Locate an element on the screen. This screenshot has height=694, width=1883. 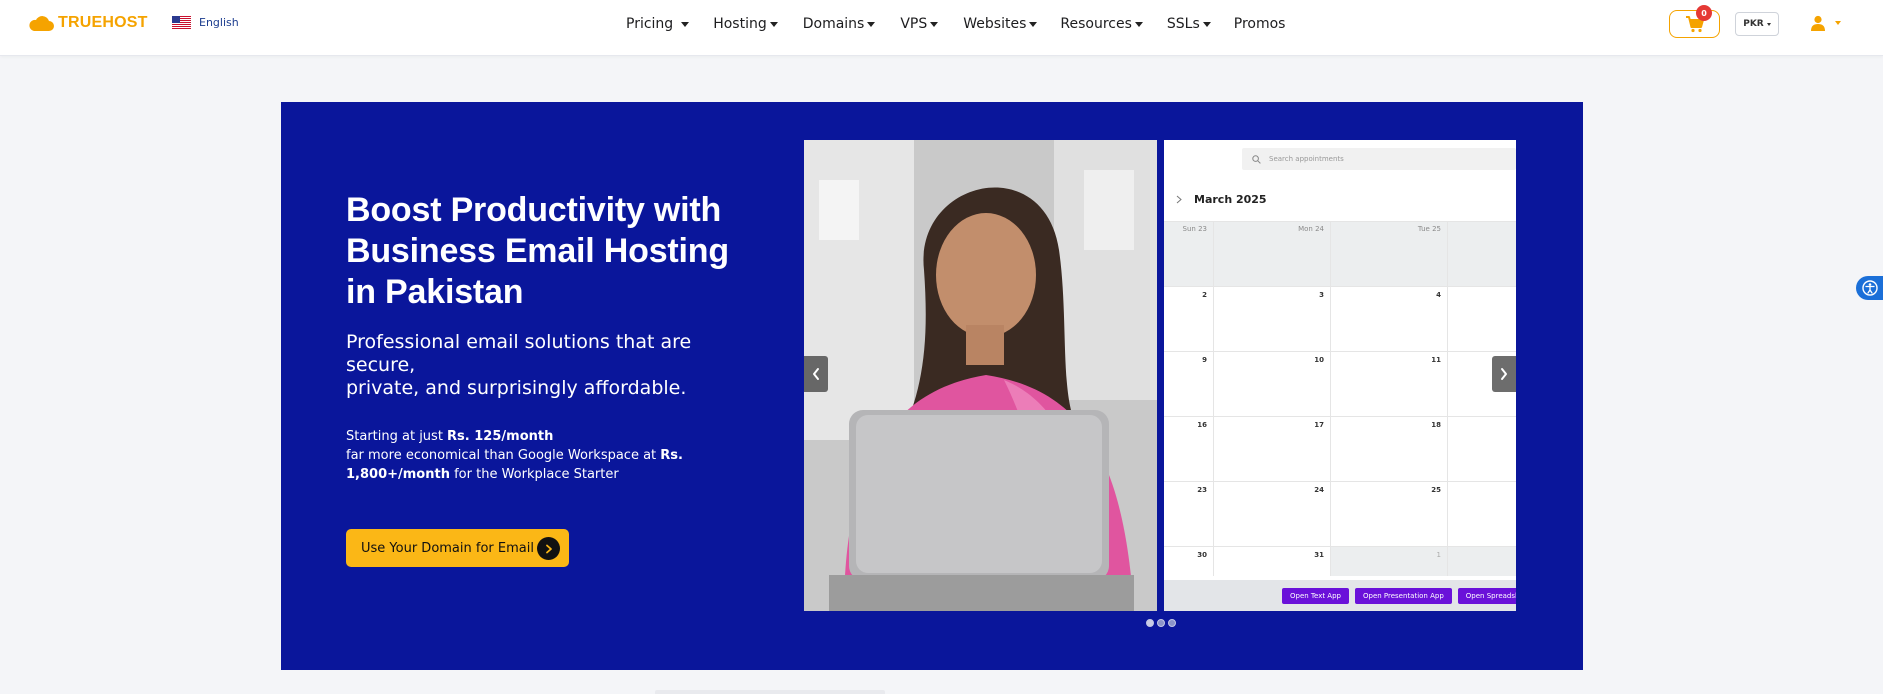
day-number: 31 is located at coordinates (1319, 555).